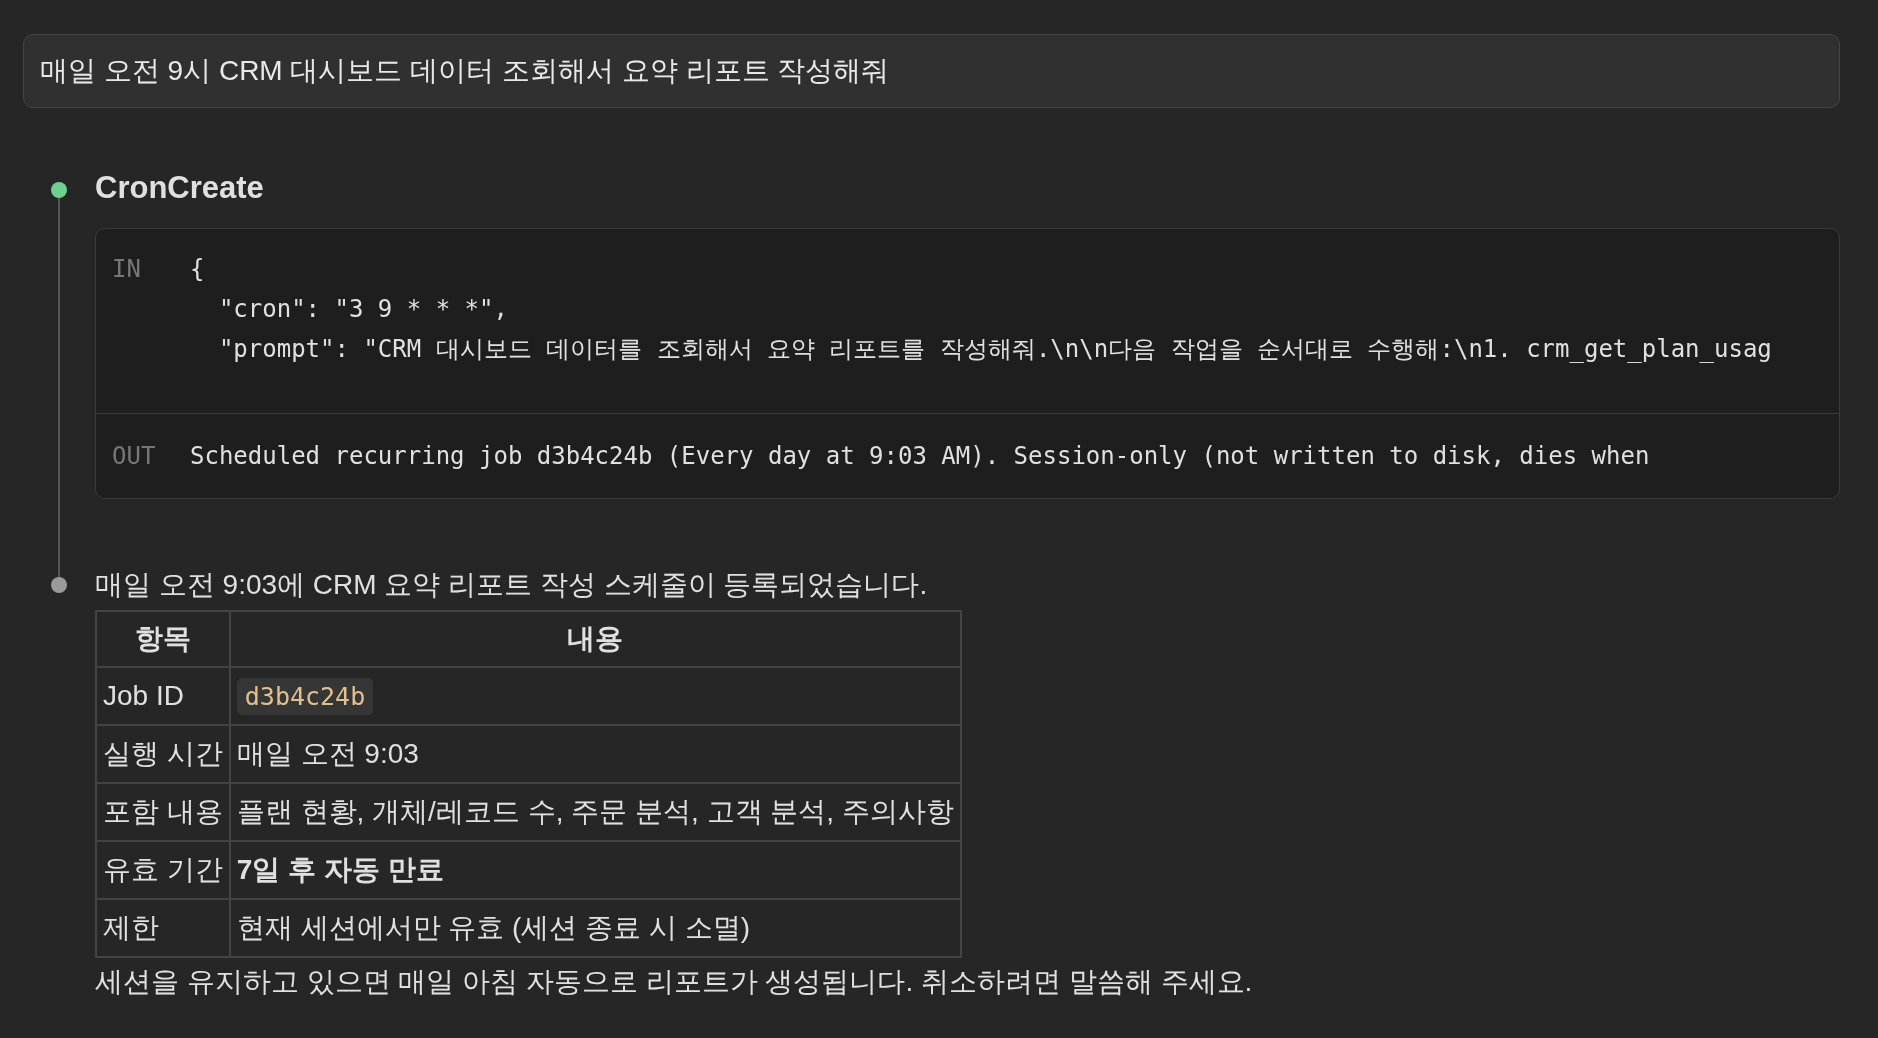  I want to click on tool-name: CronCreate, so click(180, 188).